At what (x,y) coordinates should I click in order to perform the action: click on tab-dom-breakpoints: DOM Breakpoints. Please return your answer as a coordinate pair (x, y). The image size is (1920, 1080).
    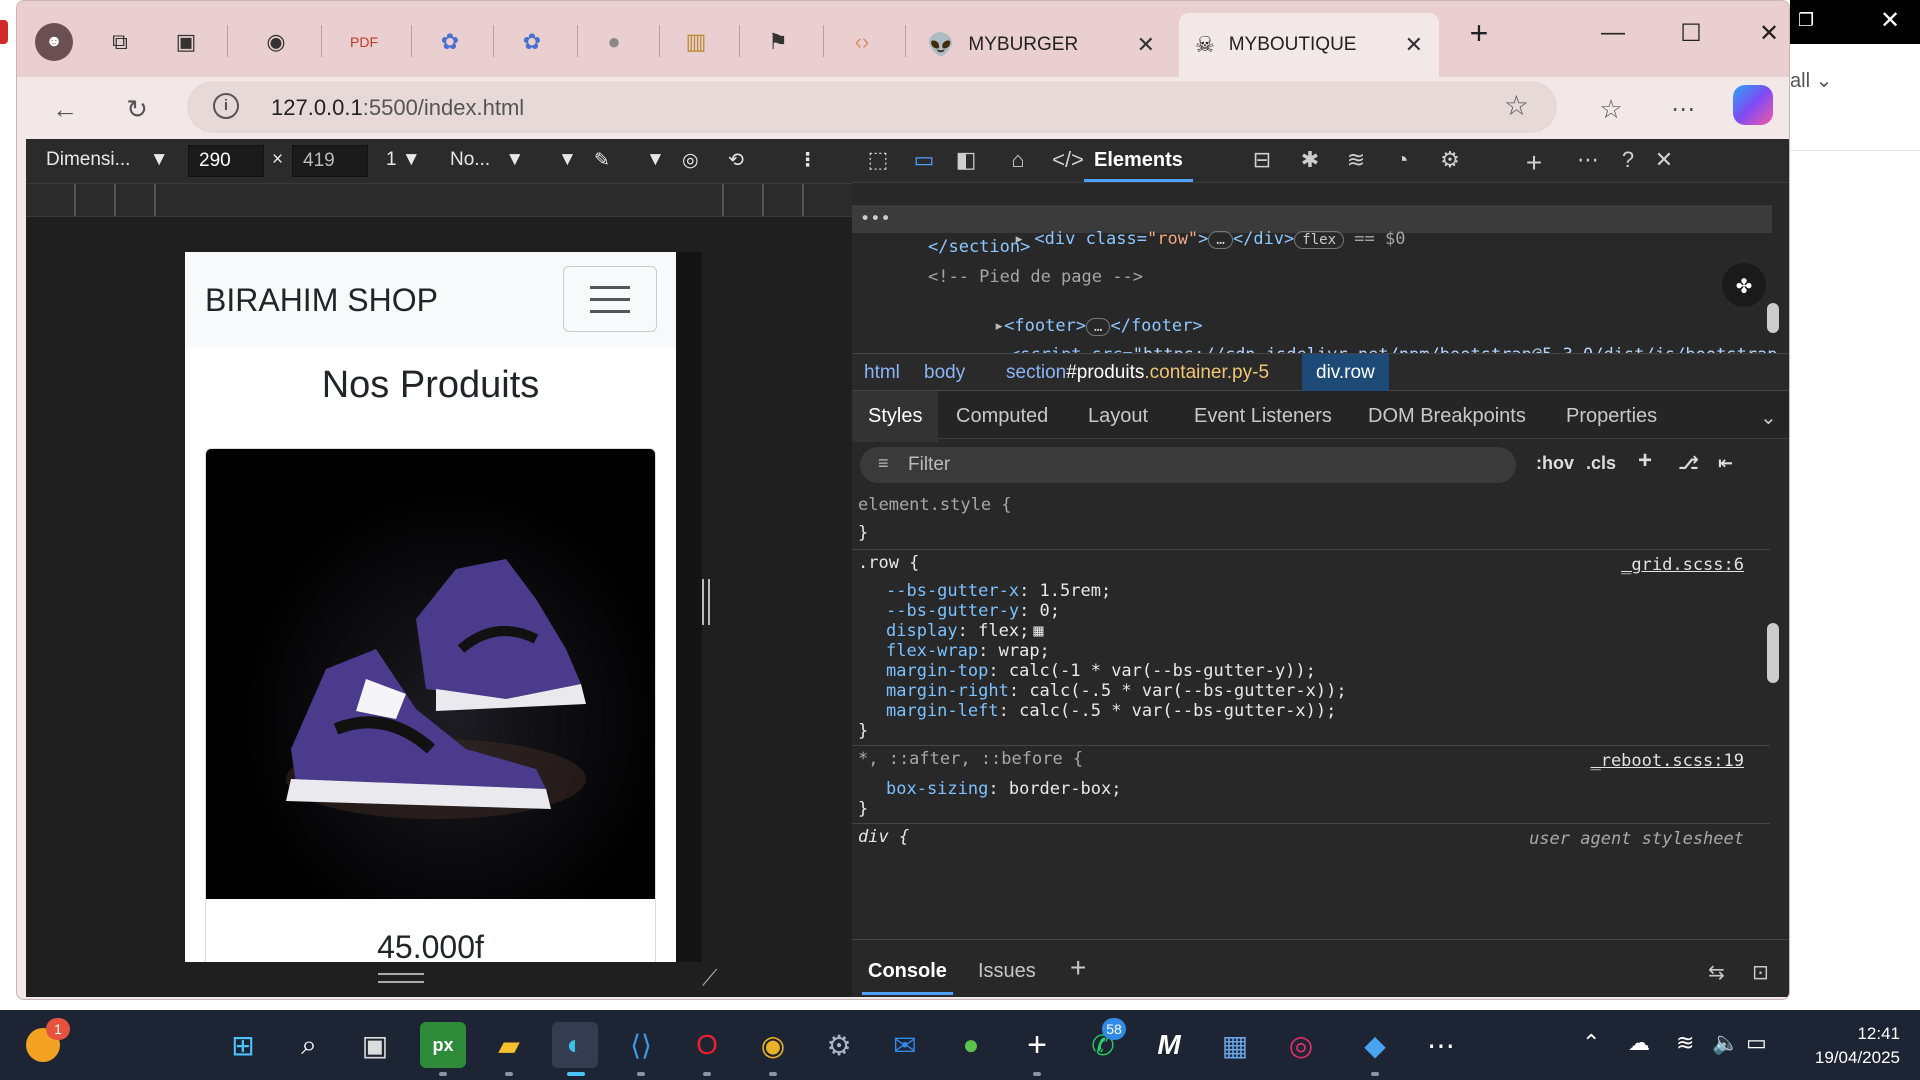
    Looking at the image, I should click on (1447, 416).